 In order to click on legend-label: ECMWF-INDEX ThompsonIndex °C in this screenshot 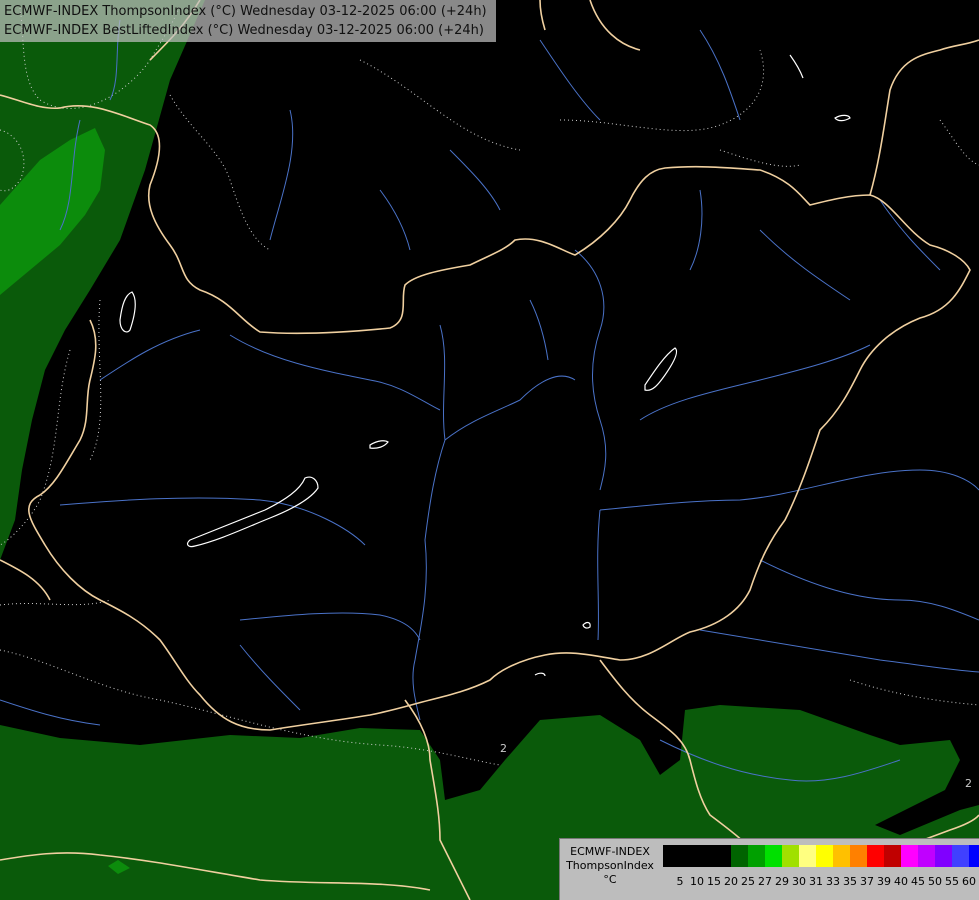, I will do `click(610, 866)`.